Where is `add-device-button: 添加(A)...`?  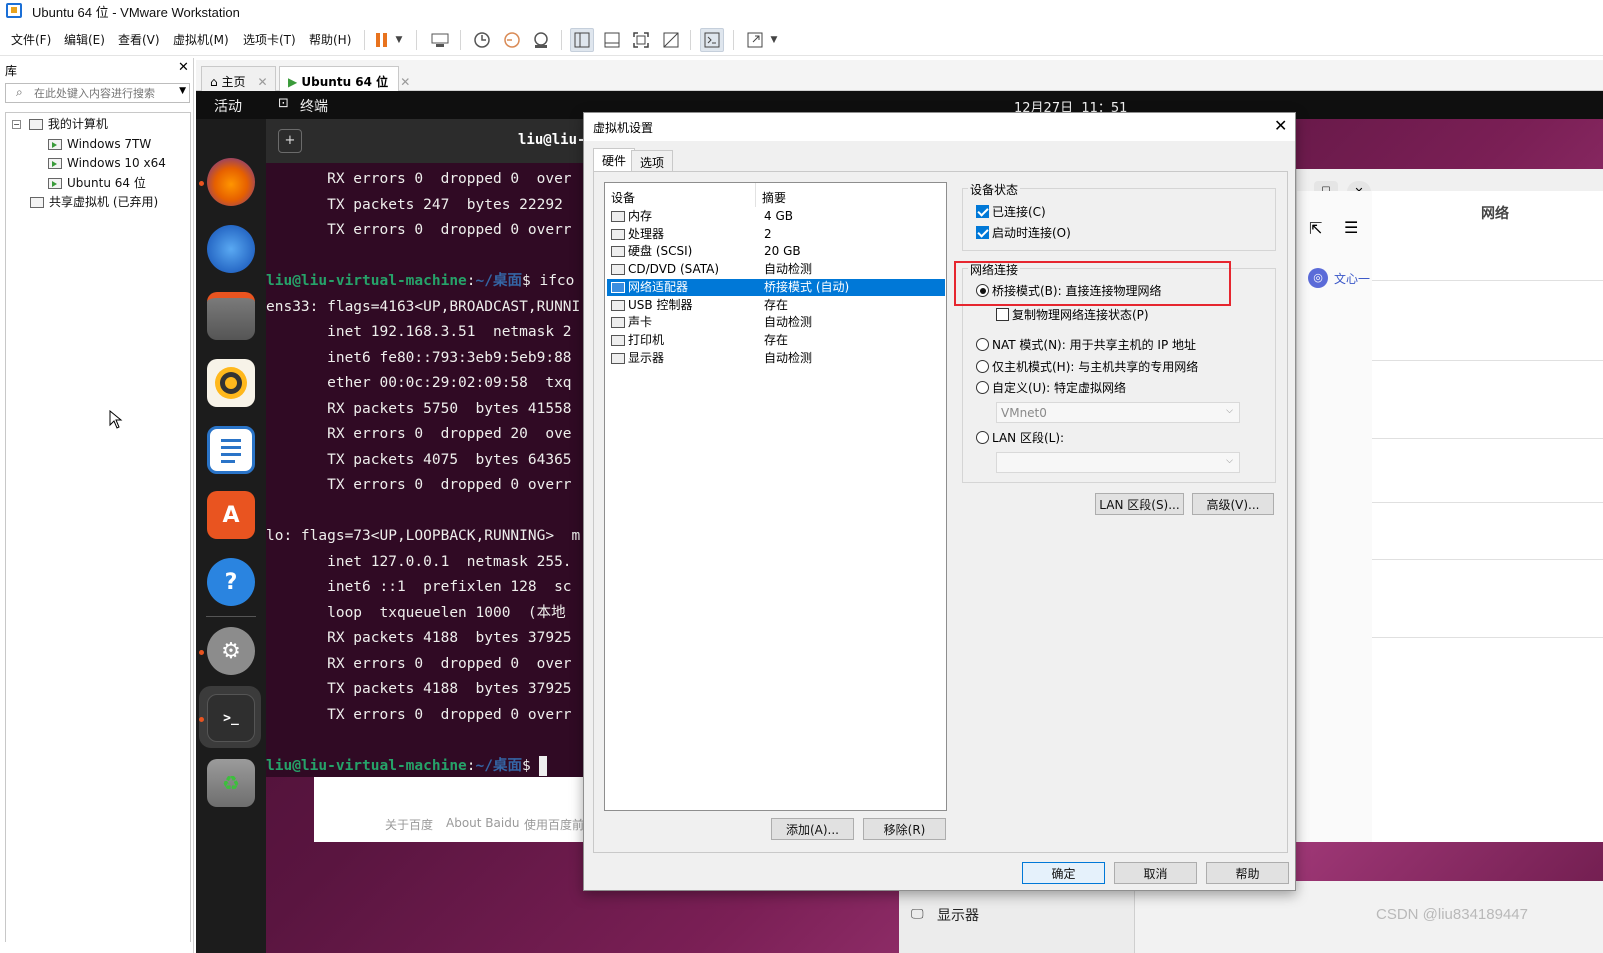 add-device-button: 添加(A)... is located at coordinates (812, 829).